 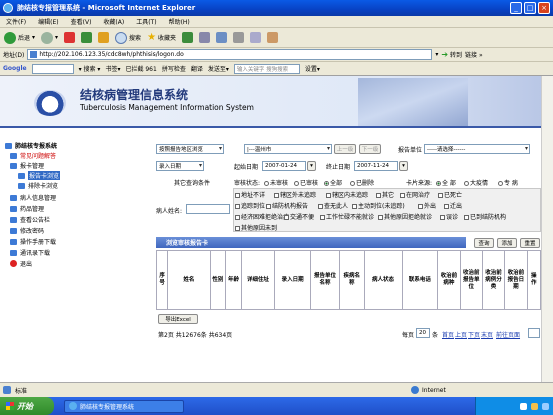 I want to click on sidebar-item-patient: 病人信息管理, so click(x=33, y=197).